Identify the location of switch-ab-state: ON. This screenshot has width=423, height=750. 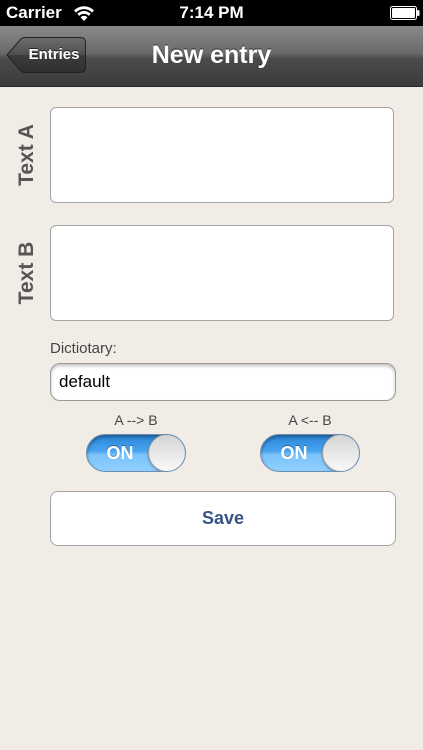
(120, 453).